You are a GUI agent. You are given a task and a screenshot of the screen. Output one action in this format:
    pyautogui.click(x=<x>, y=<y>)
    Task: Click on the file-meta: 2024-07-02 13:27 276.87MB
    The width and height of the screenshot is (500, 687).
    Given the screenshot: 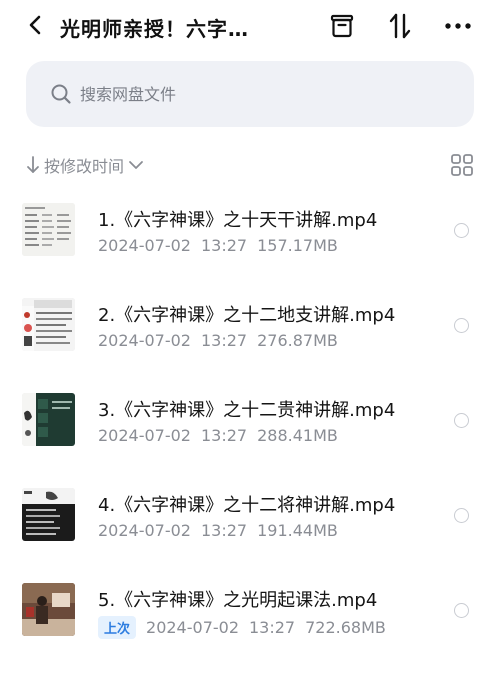 What is the action you would take?
    pyautogui.click(x=218, y=340)
    